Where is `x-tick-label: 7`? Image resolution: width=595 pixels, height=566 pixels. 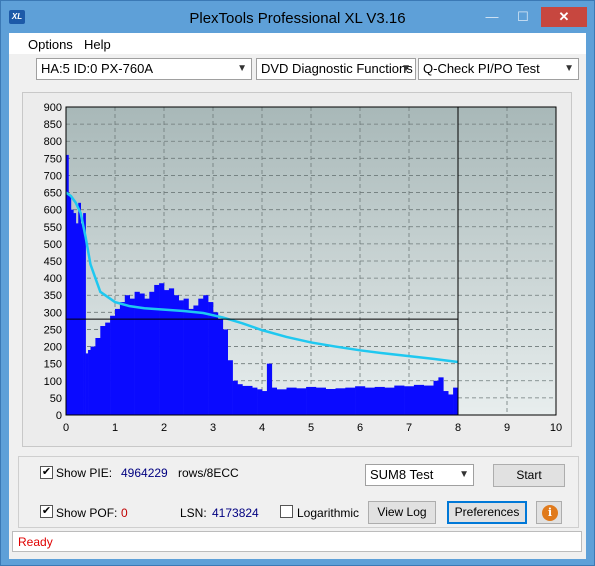
x-tick-label: 7 is located at coordinates (409, 428).